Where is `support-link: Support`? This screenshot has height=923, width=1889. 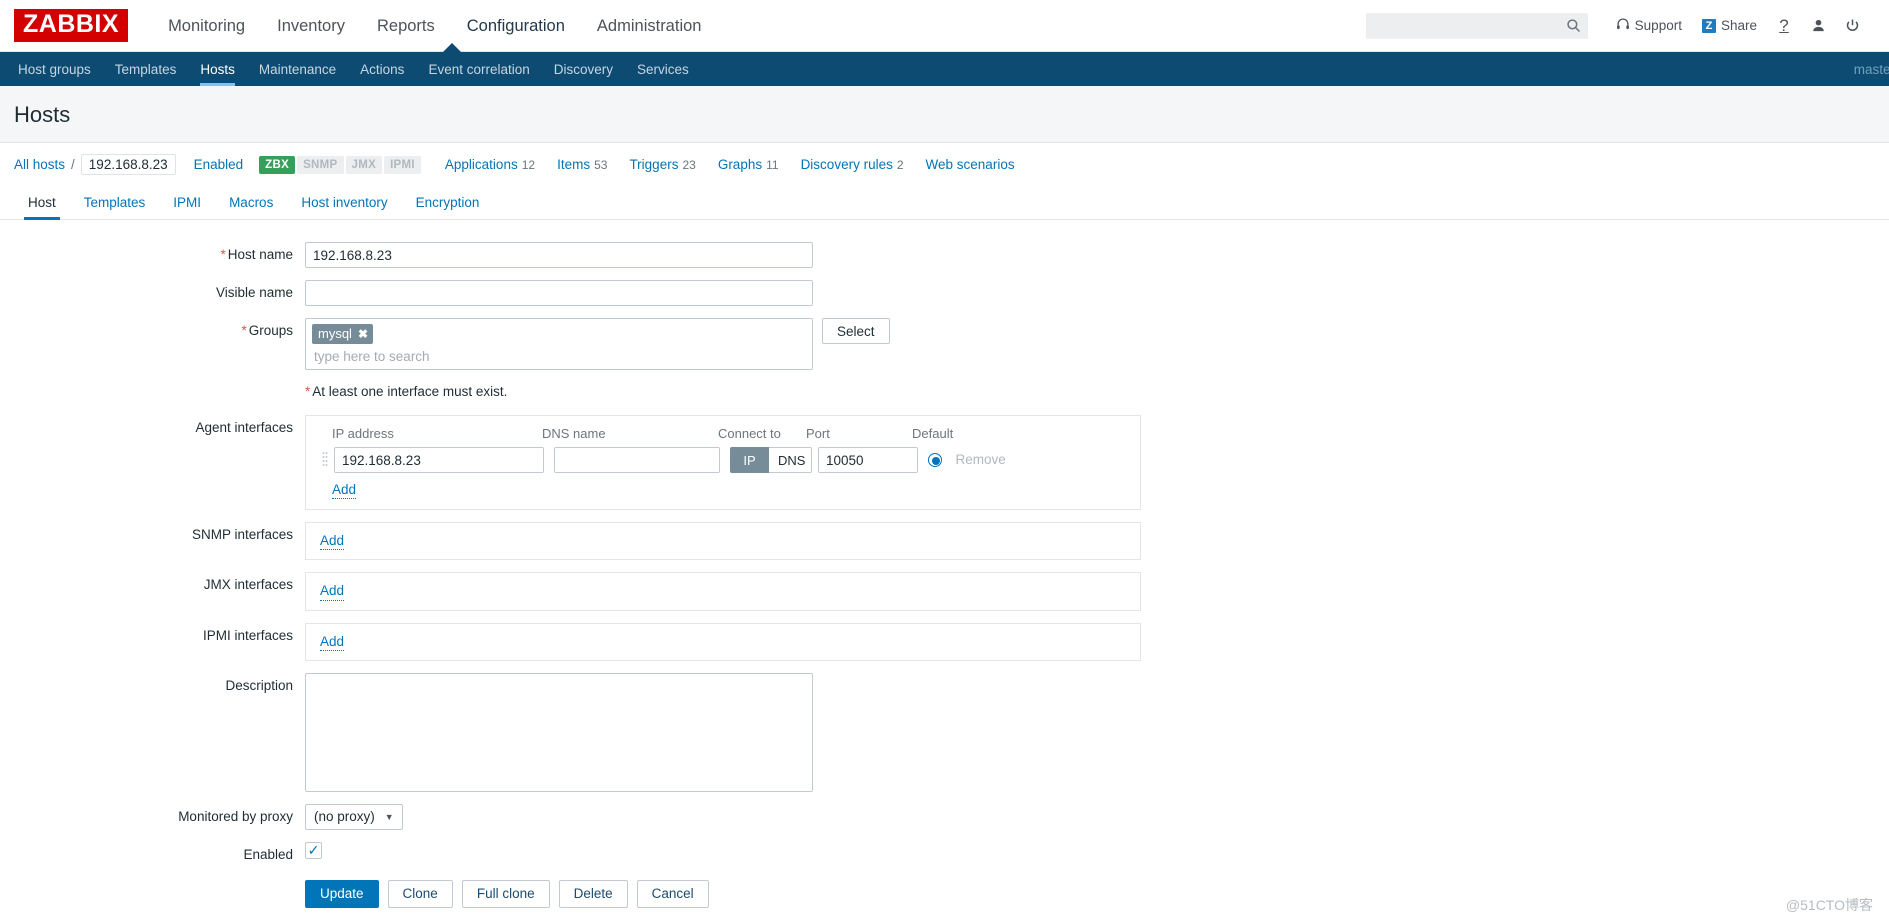 support-link: Support is located at coordinates (1649, 25).